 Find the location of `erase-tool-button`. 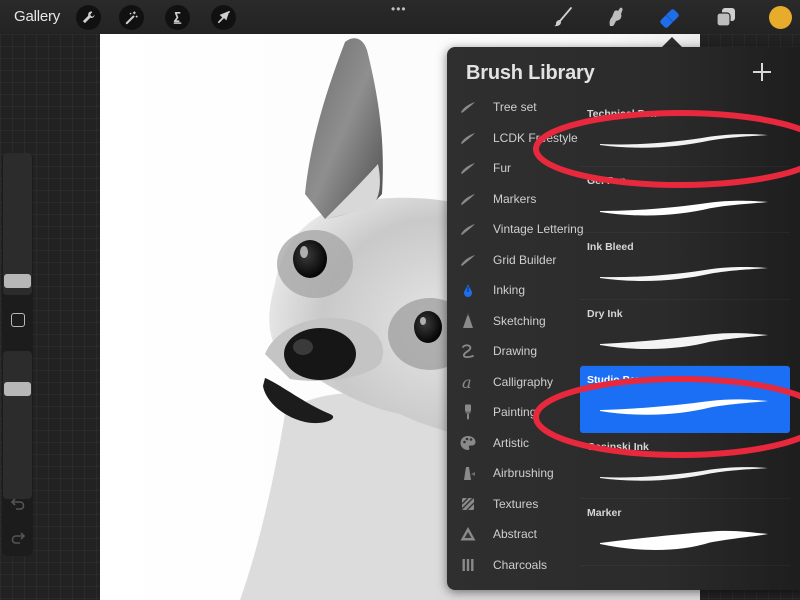

erase-tool-button is located at coordinates (670, 17).